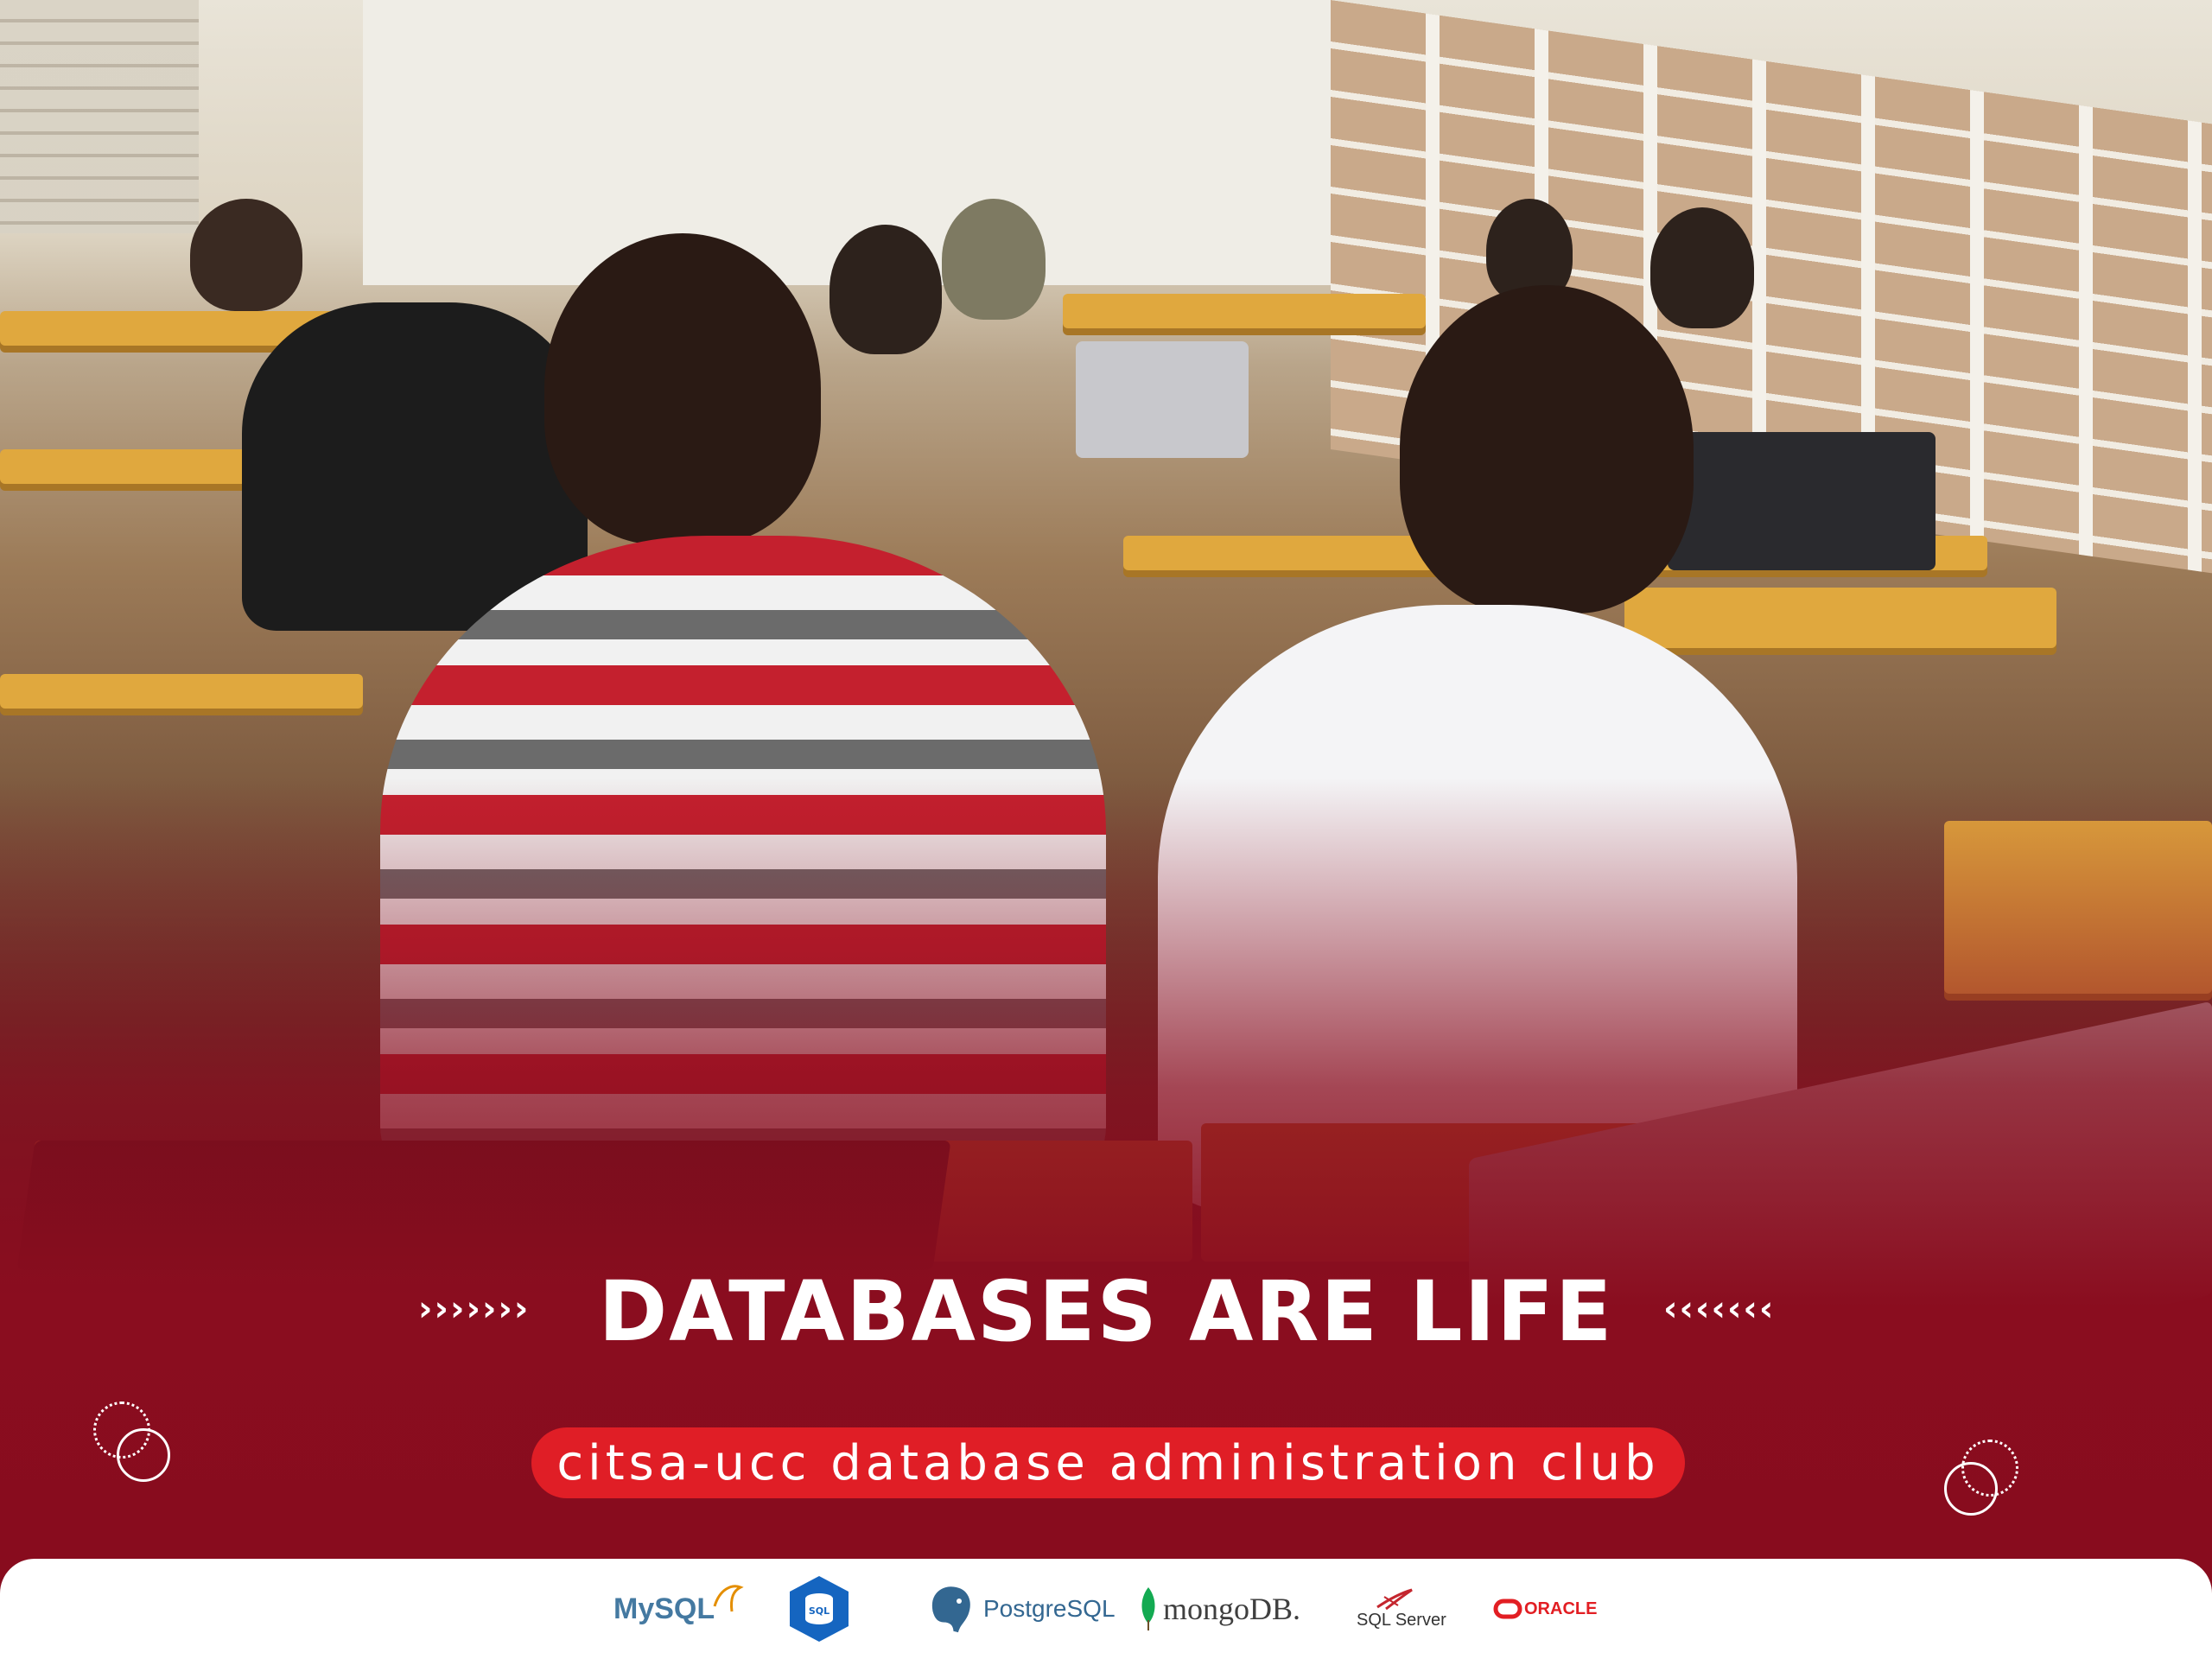 The height and width of the screenshot is (1659, 2212). I want to click on oracle-logo: ORACLE, so click(1545, 1609).